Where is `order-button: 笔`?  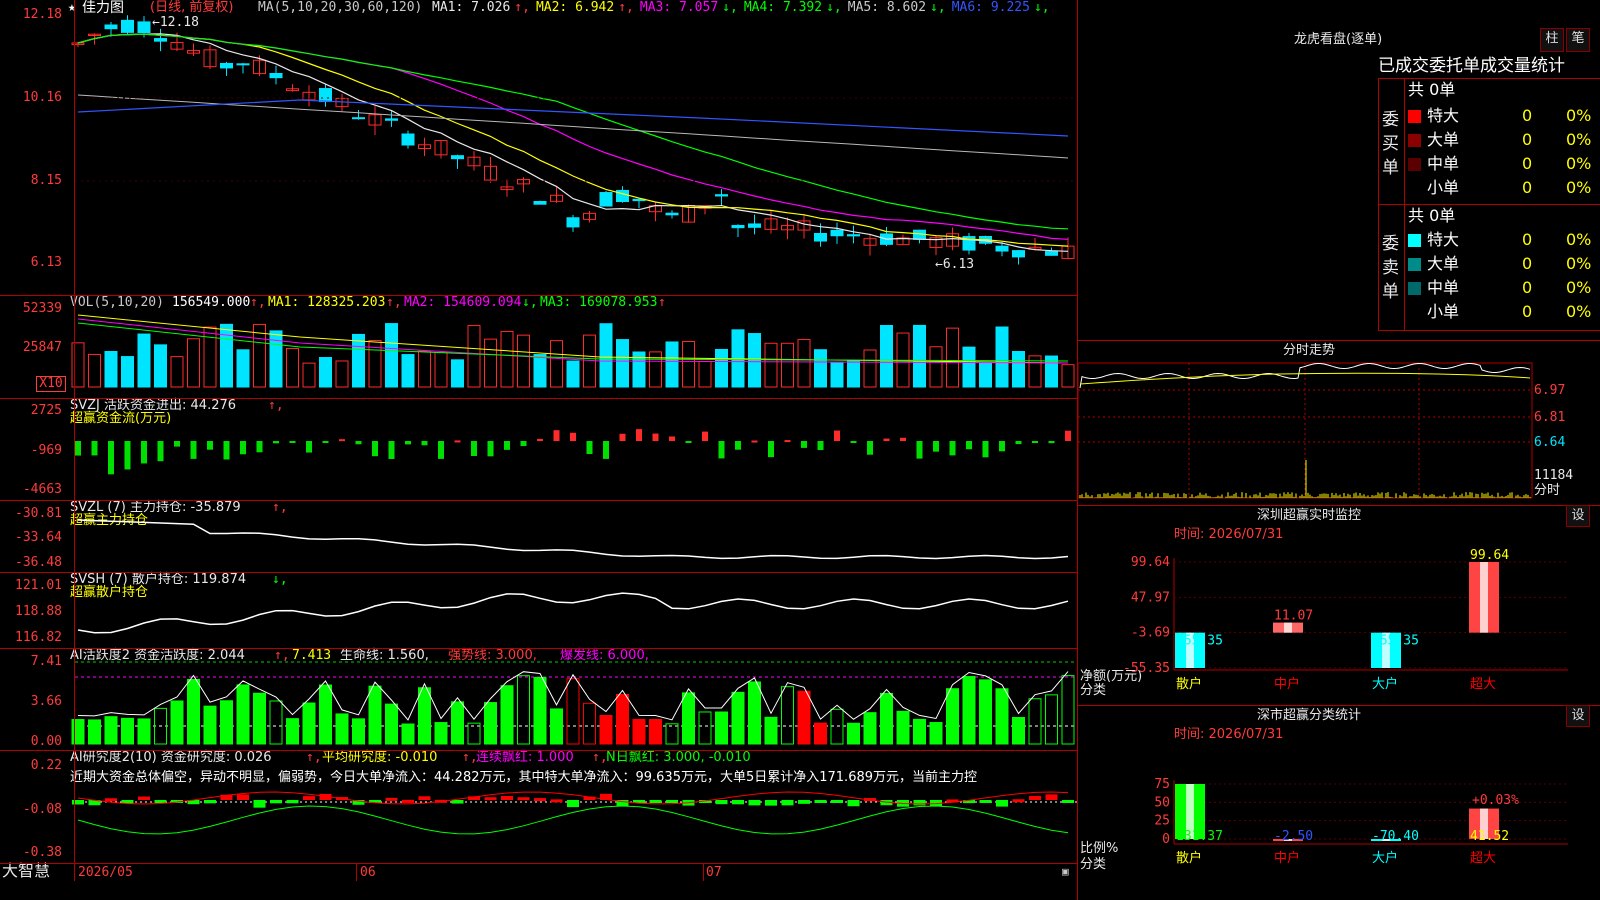
order-button: 笔 is located at coordinates (1578, 40).